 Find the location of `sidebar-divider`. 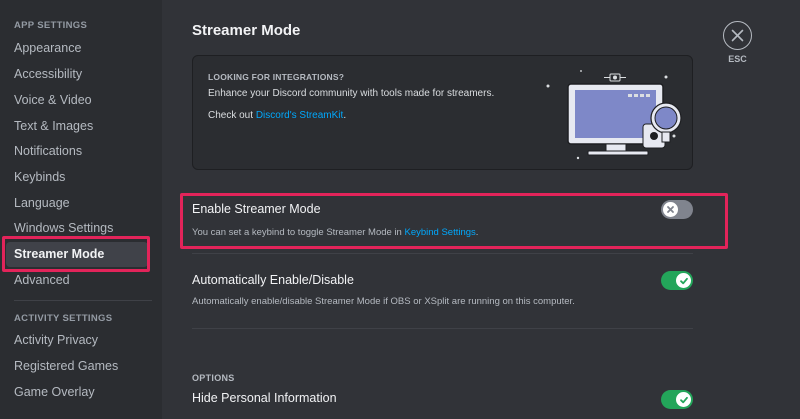

sidebar-divider is located at coordinates (83, 300).